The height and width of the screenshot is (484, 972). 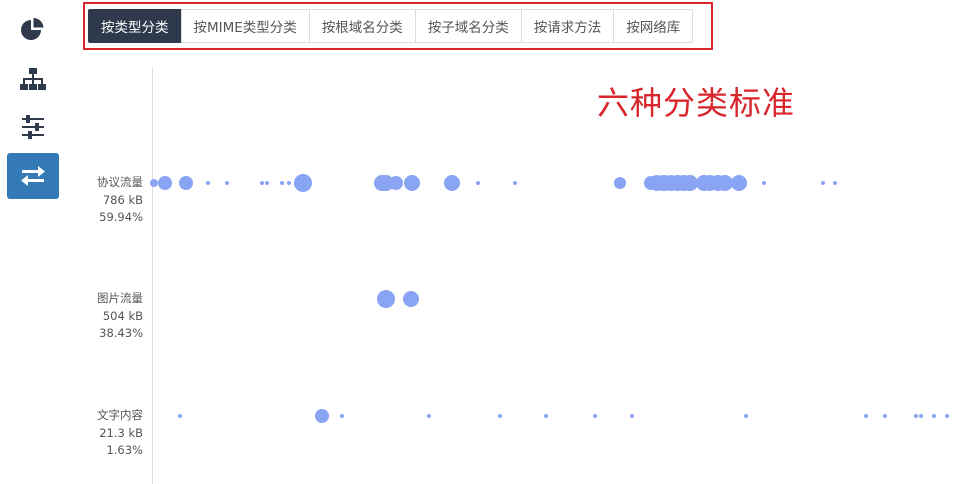 I want to click on row-name: 图片流量, so click(x=120, y=298).